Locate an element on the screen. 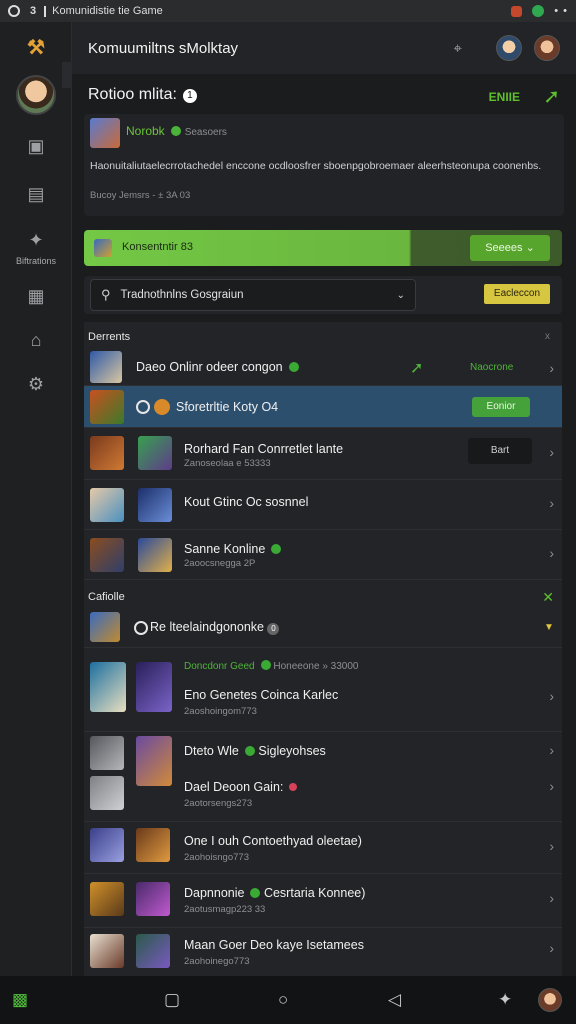  compass-icon: ⌖ is located at coordinates (458, 48).